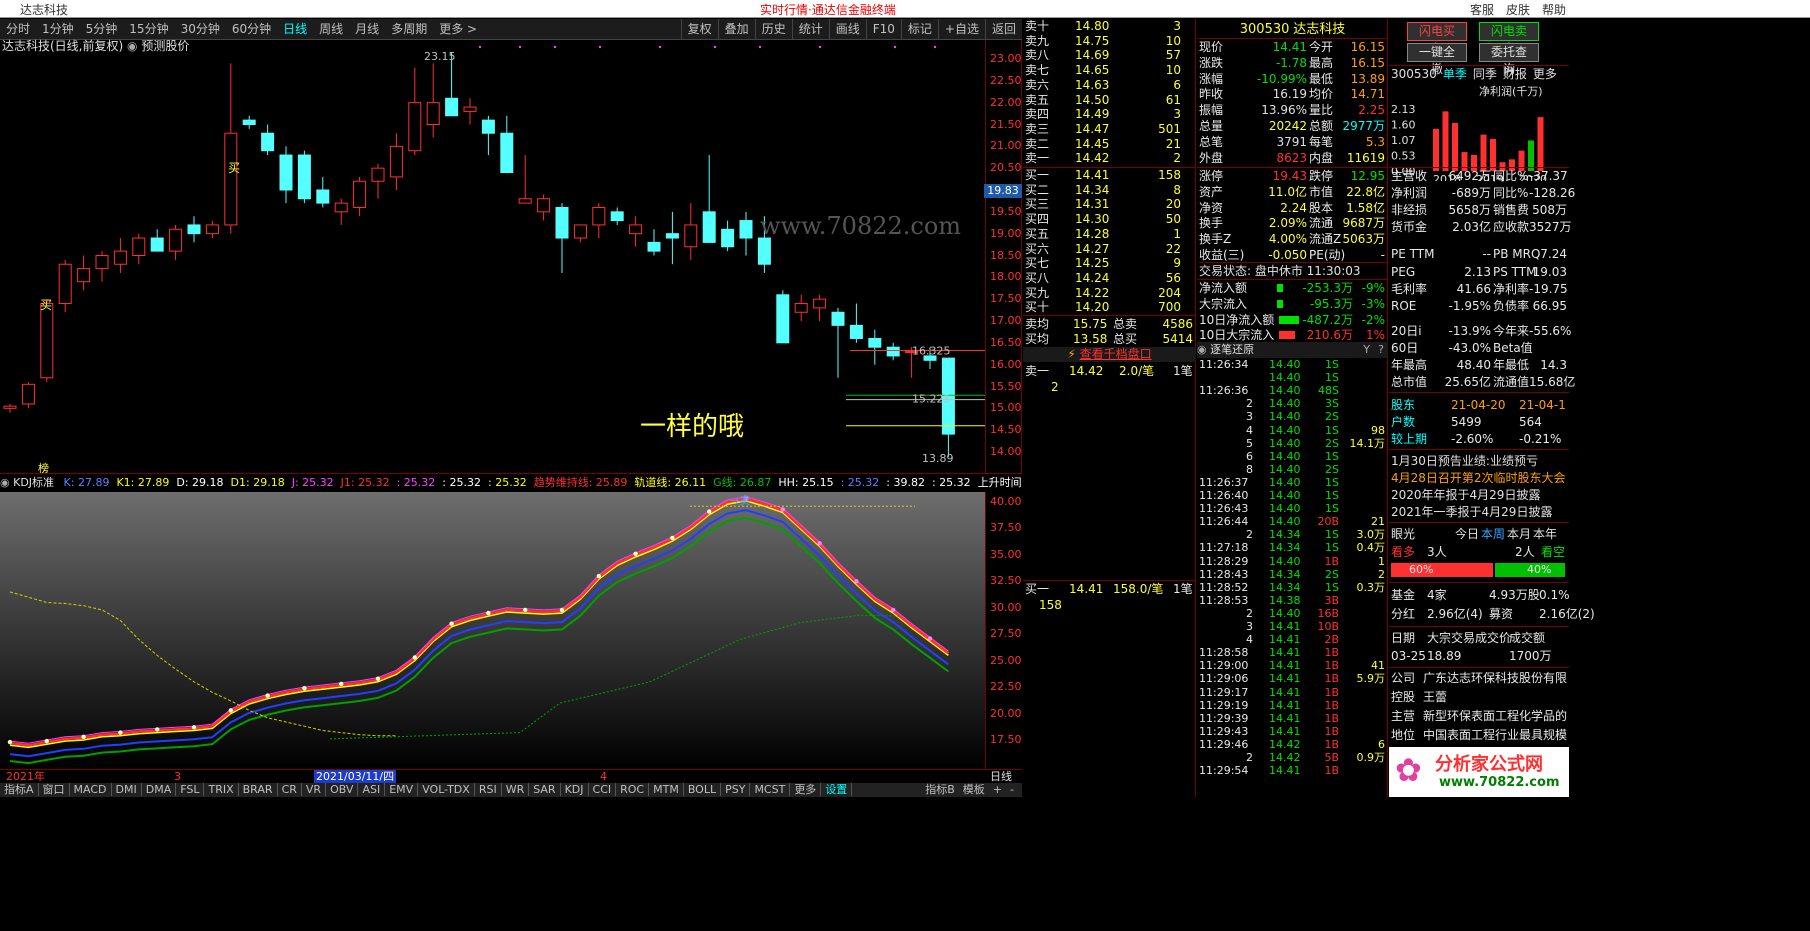  Describe the element at coordinates (1109, 278) in the screenshot. I see `order-book-row: 买八 14.24 56` at that location.